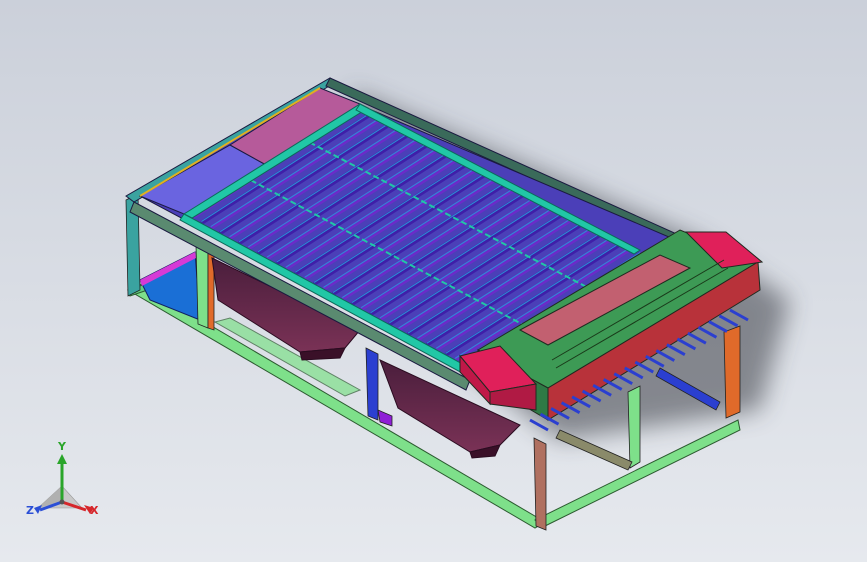 The height and width of the screenshot is (562, 867). Describe the element at coordinates (30, 510) in the screenshot. I see `z-axis-label: Z` at that location.